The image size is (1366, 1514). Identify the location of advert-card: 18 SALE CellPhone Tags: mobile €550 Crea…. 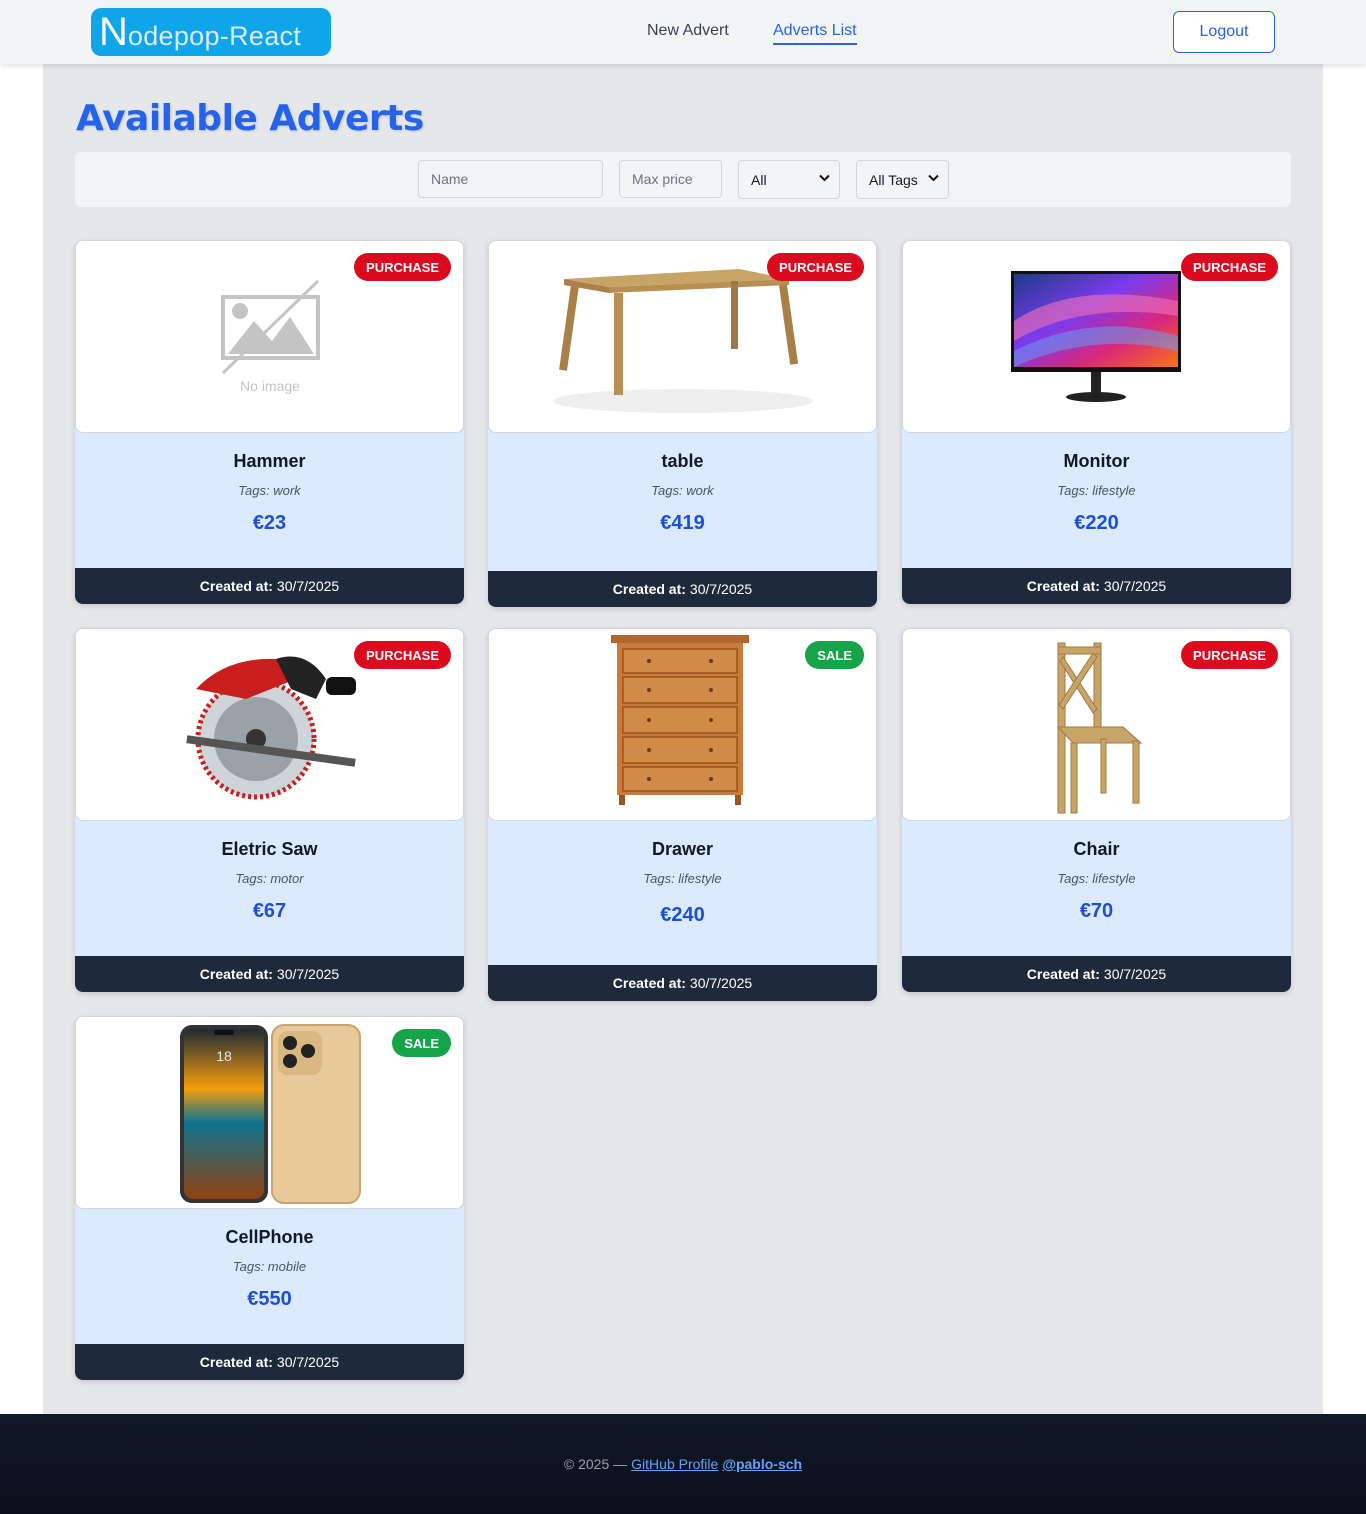
(269, 1198).